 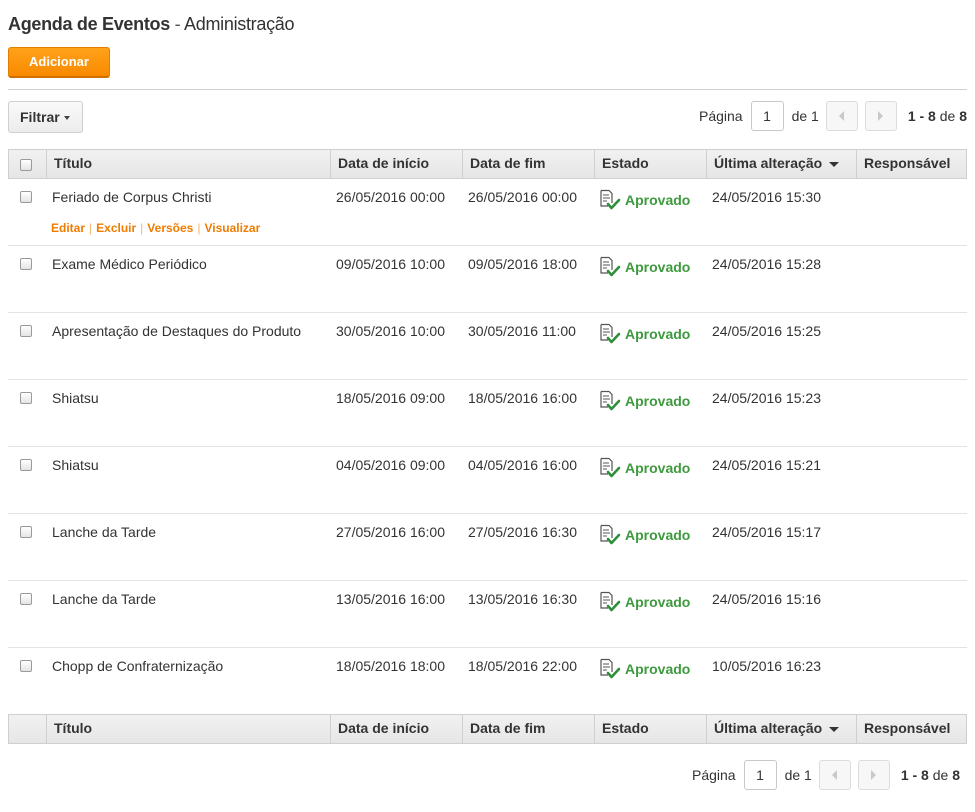 I want to click on row-last-modified: 24/05/2016 15:28, so click(x=766, y=264).